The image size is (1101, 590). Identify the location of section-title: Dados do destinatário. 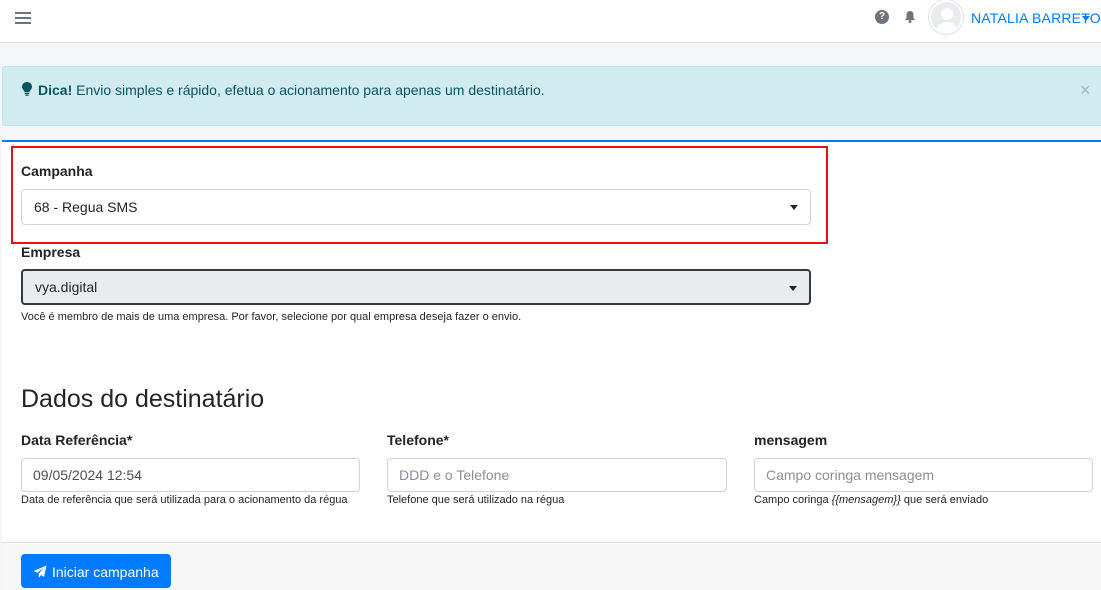
(143, 399).